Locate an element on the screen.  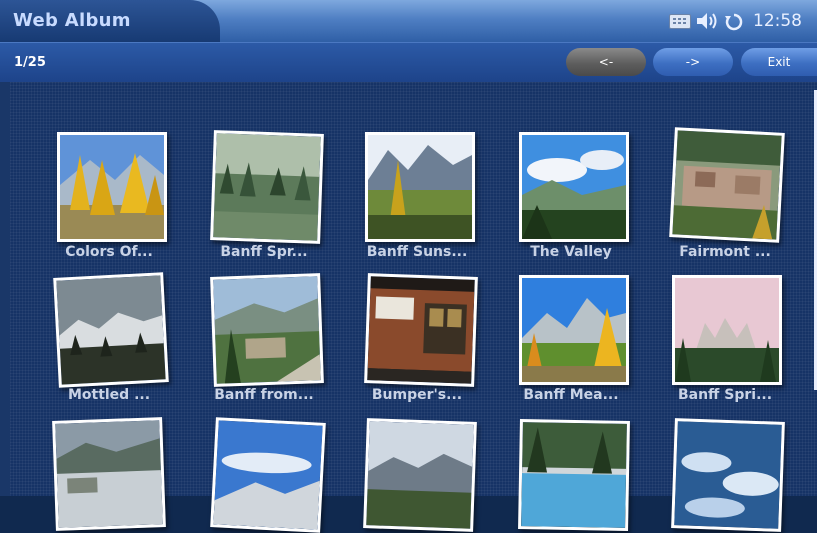
volume-icon is located at coordinates (707, 21).